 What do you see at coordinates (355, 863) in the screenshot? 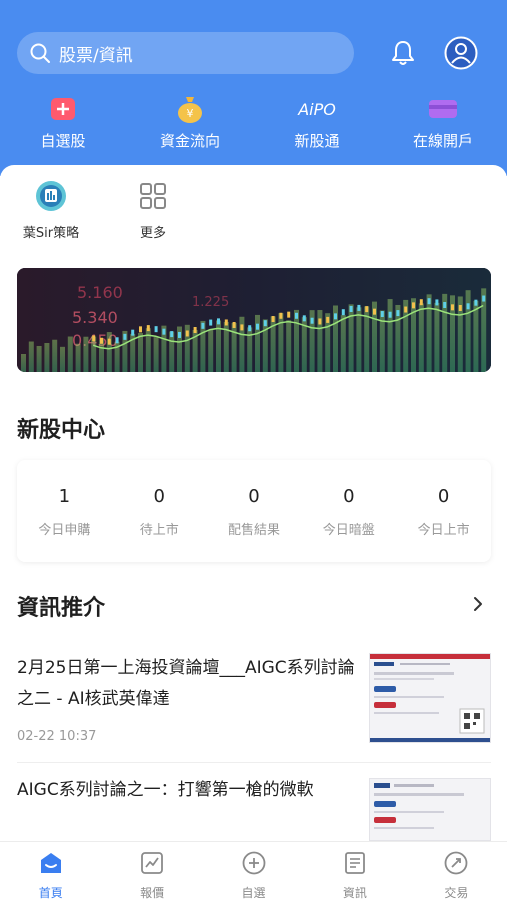
I see `document-icon` at bounding box center [355, 863].